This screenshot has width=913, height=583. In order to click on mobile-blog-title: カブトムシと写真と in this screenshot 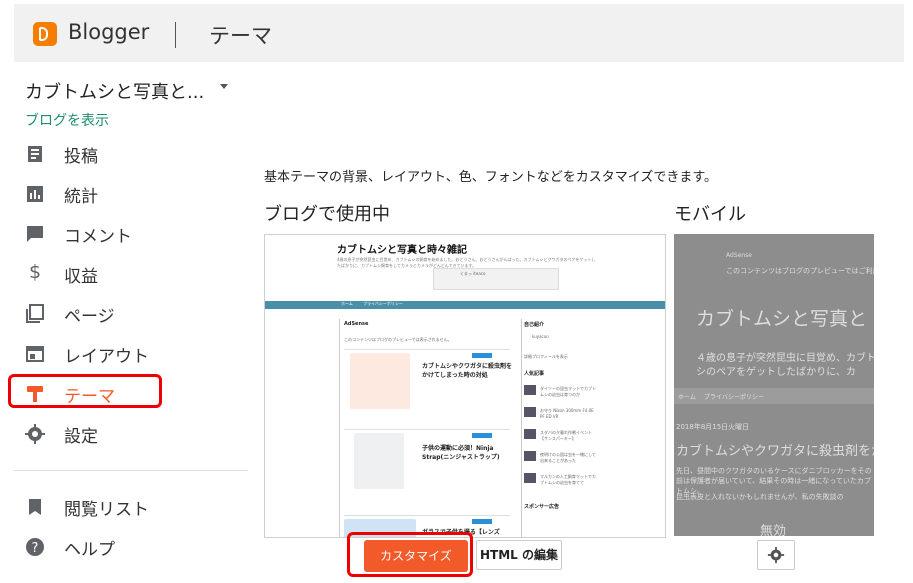, I will do `click(782, 319)`.